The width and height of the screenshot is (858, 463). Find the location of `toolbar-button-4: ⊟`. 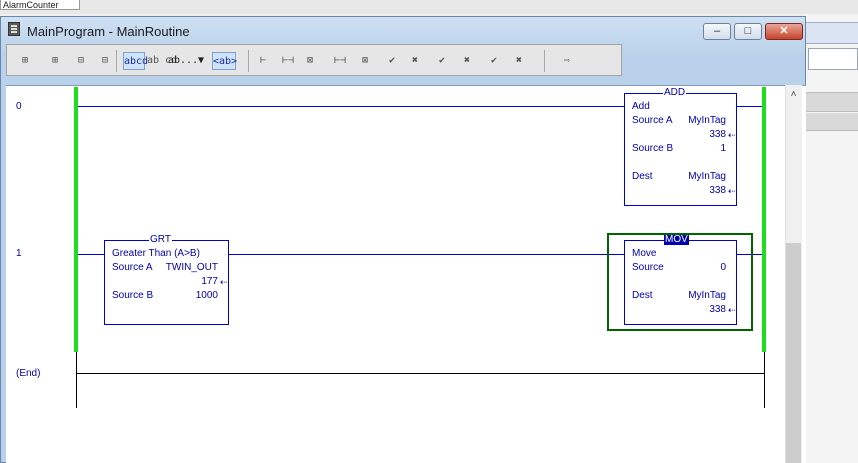

toolbar-button-4: ⊟ is located at coordinates (105, 61).